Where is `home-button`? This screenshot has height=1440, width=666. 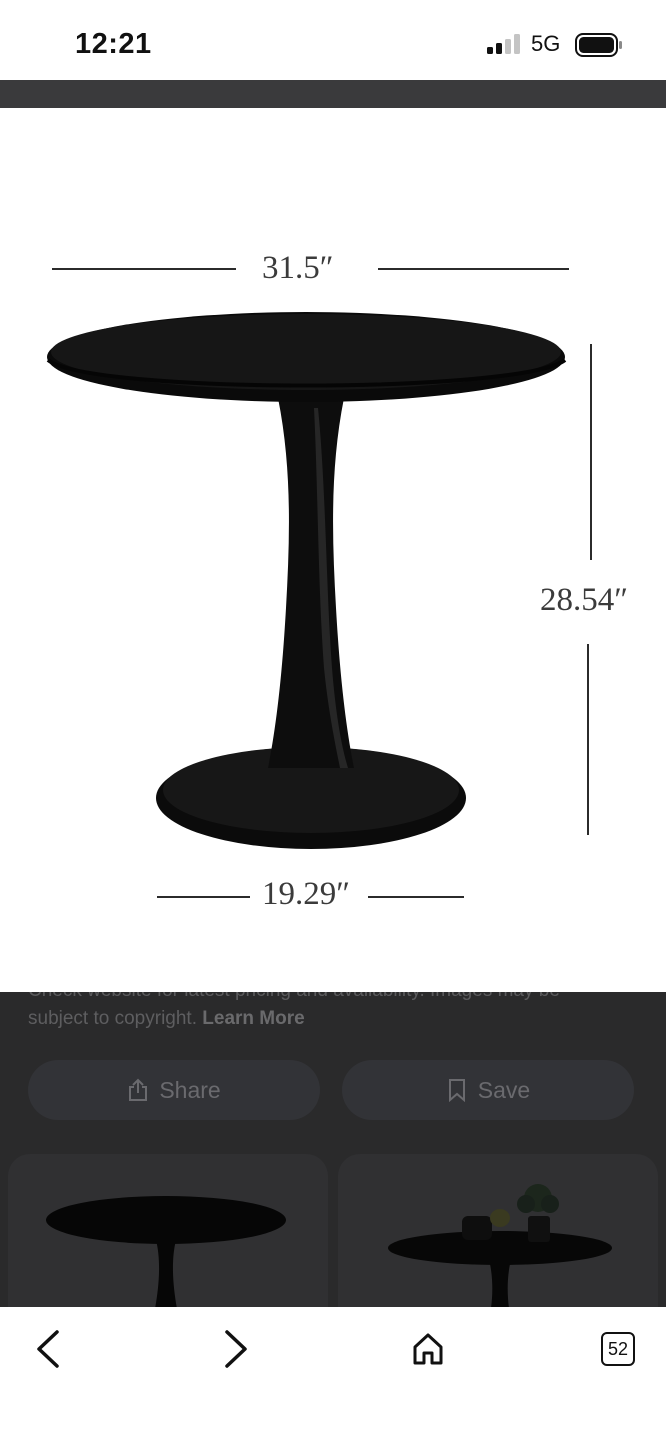 home-button is located at coordinates (428, 1349).